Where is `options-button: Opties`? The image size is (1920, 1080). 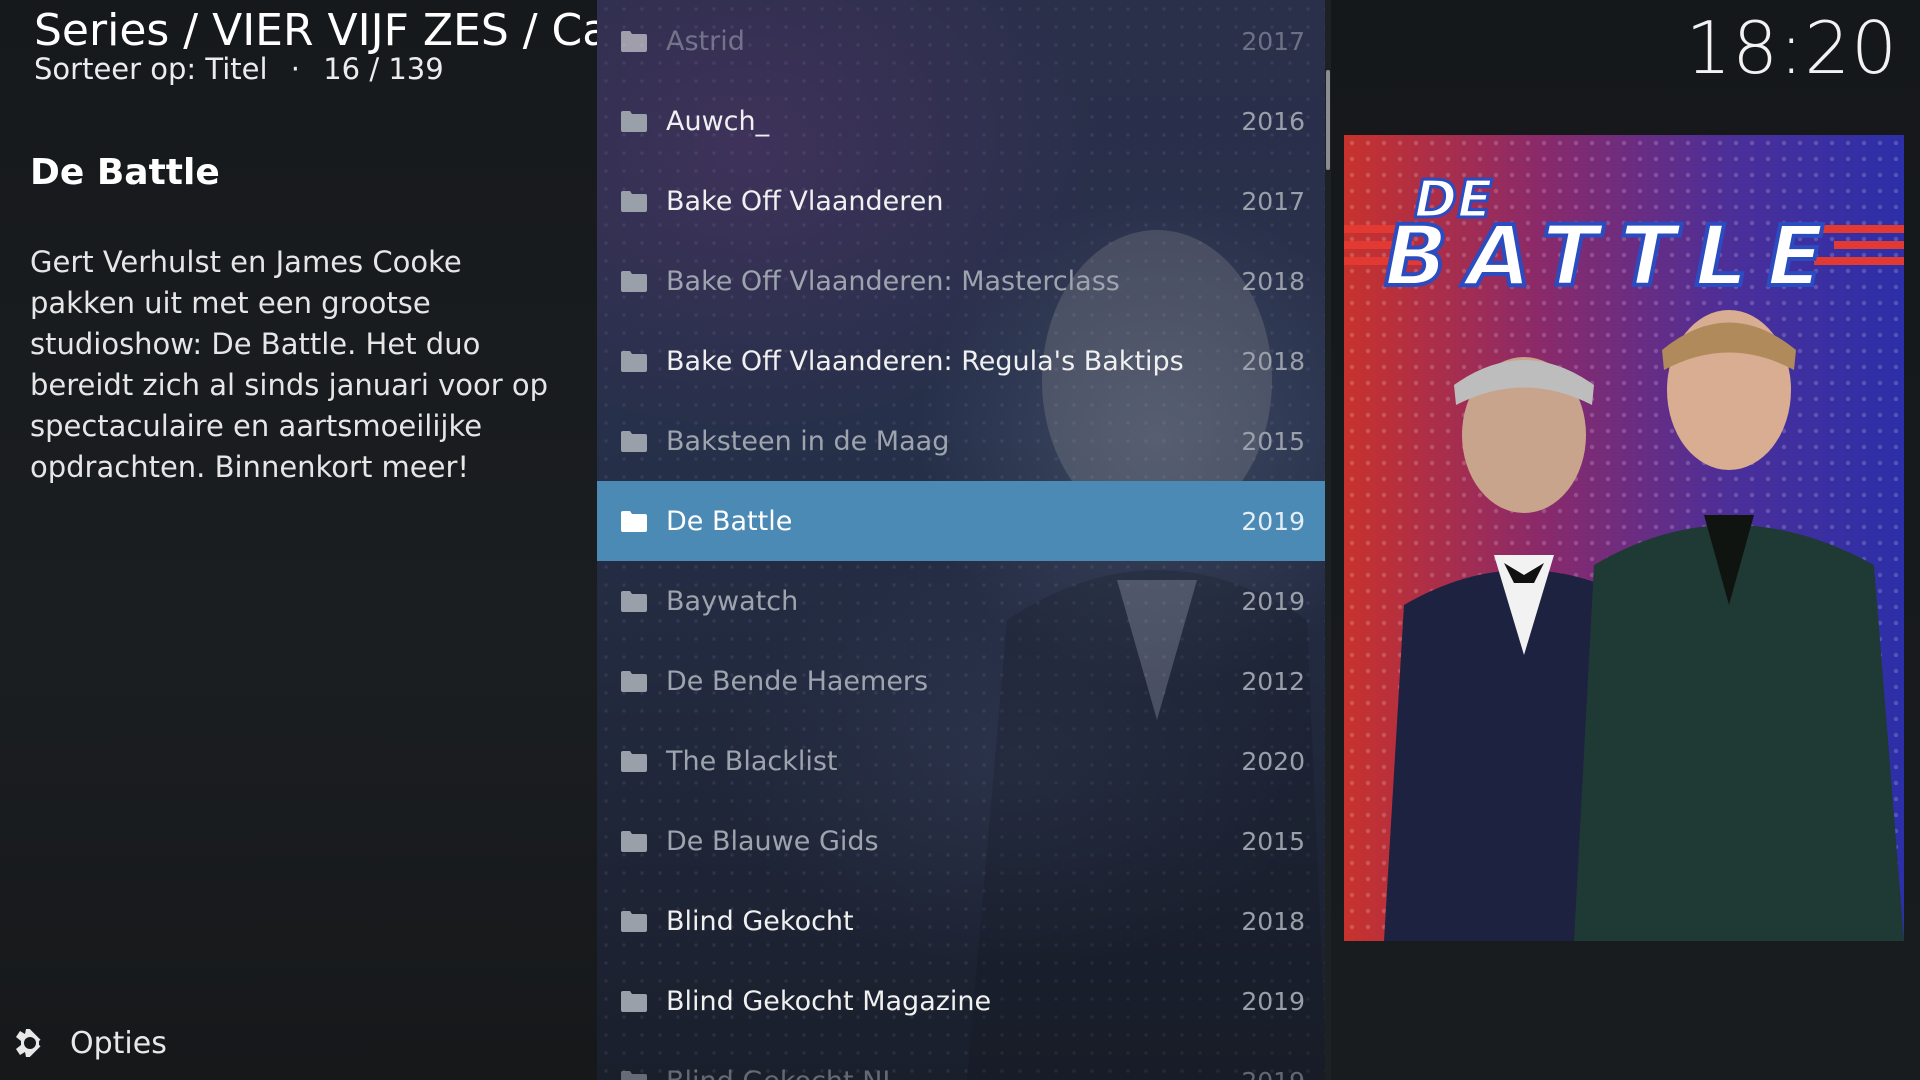
options-button: Opties is located at coordinates (89, 1043).